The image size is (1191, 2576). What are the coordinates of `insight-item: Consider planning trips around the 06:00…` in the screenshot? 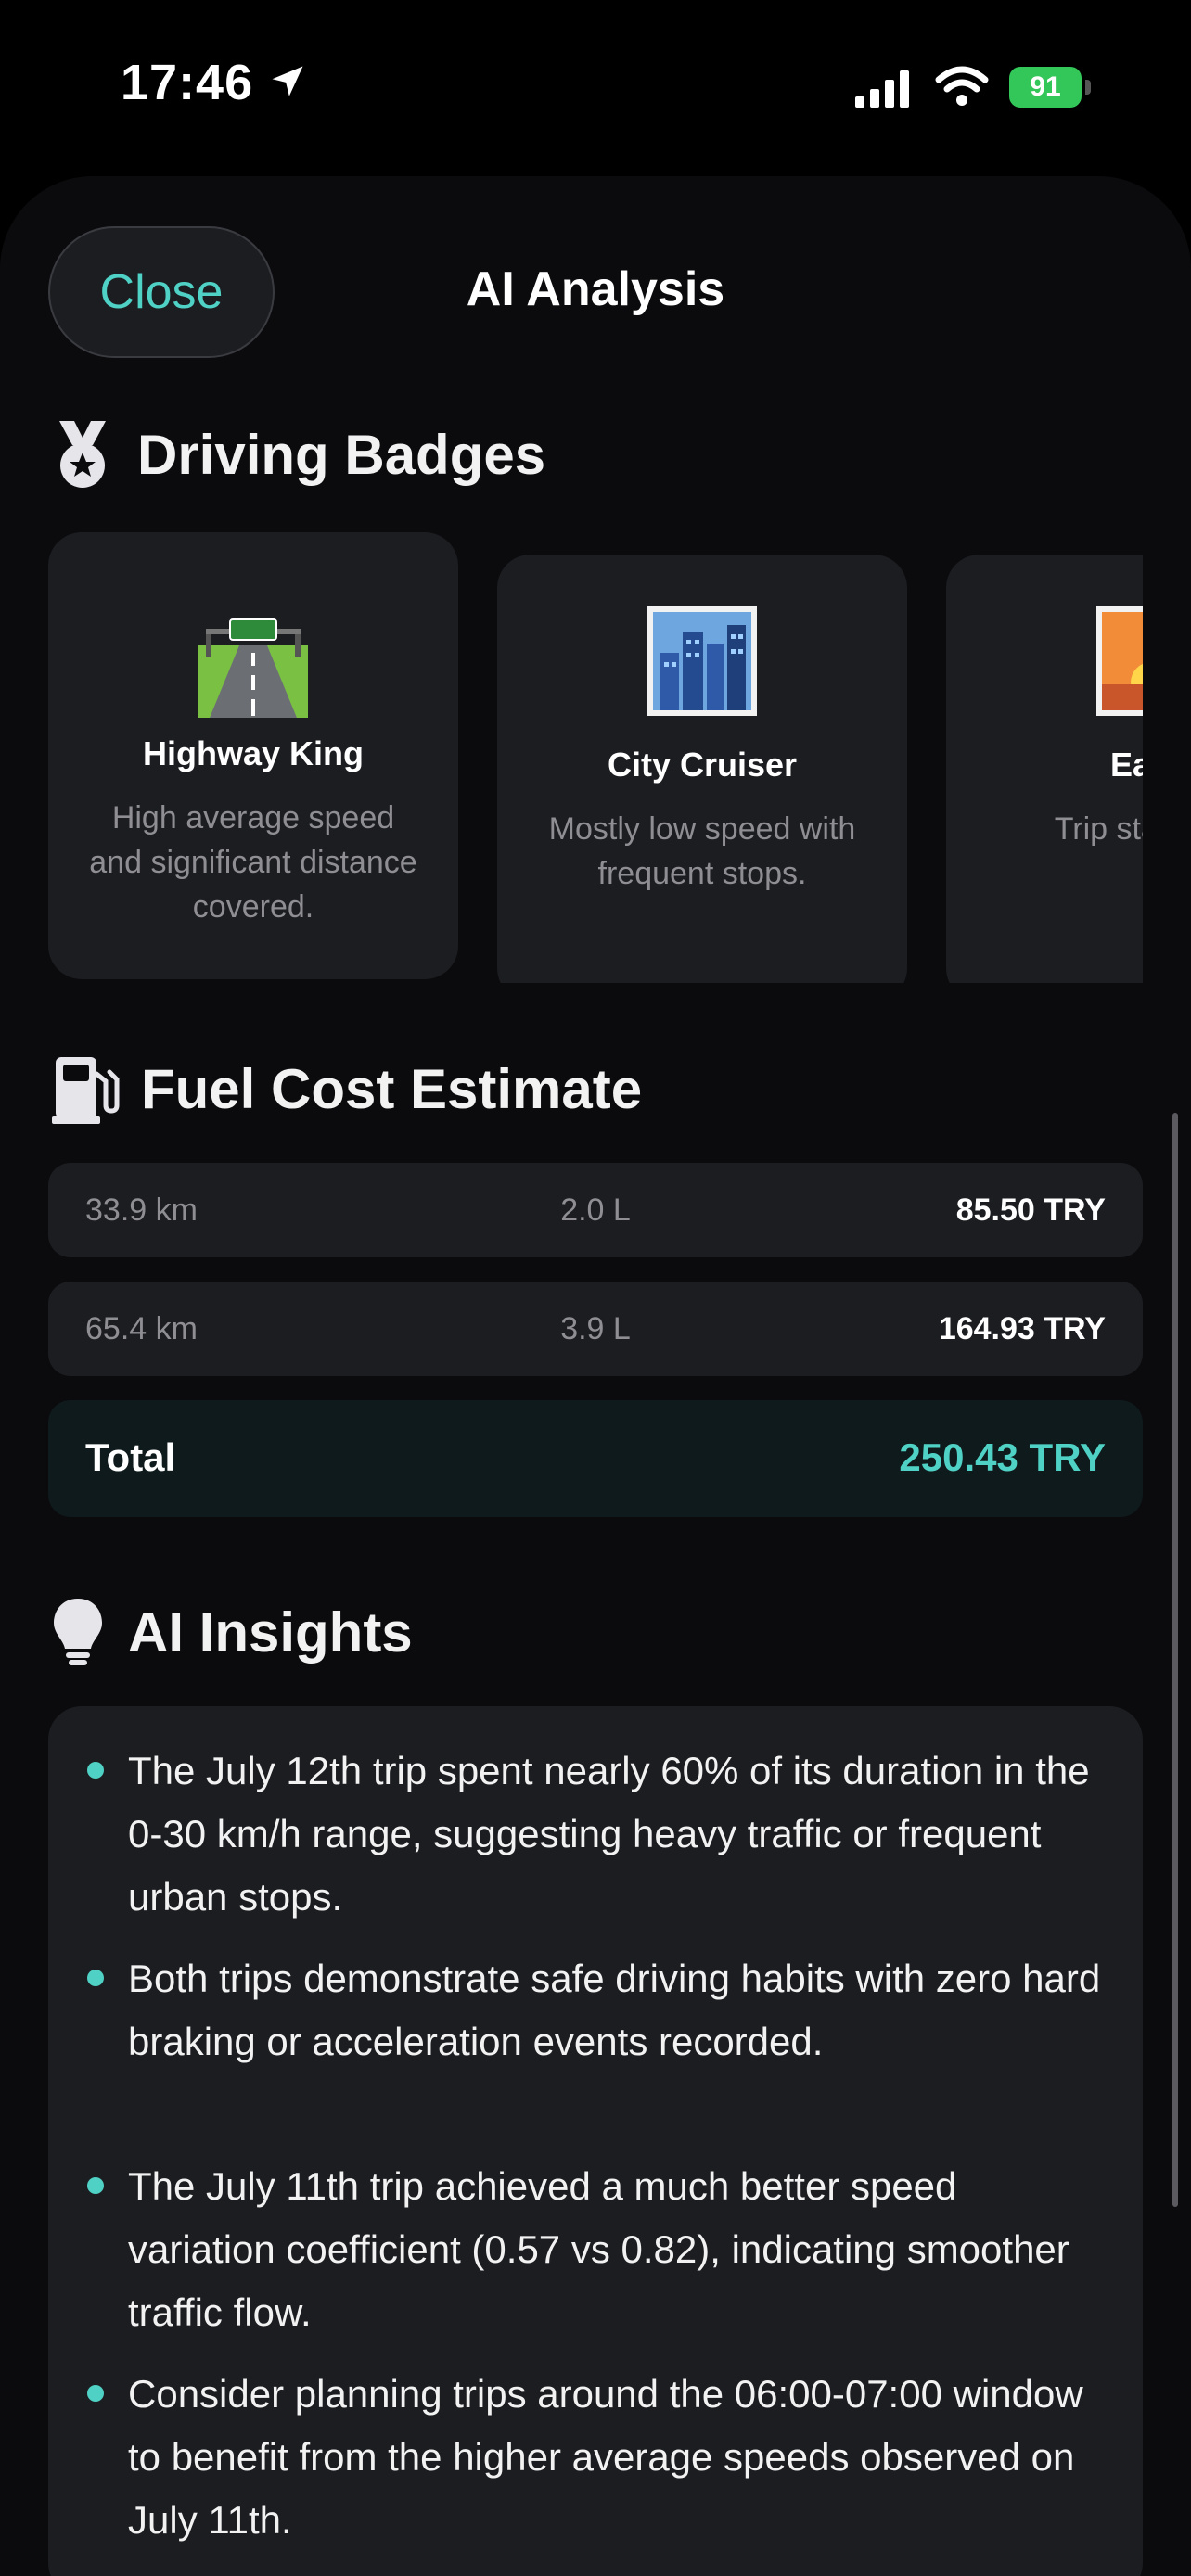 It's located at (605, 2457).